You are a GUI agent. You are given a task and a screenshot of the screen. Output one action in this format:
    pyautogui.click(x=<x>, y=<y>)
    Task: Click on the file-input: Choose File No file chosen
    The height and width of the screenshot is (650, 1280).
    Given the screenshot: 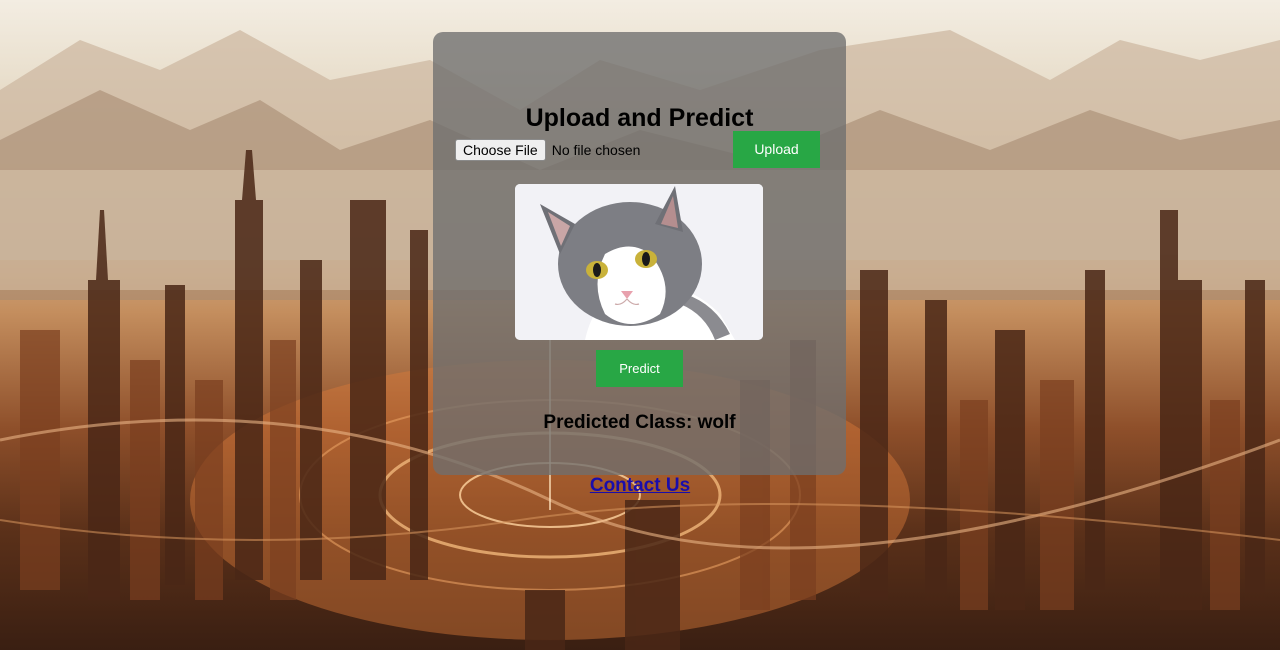 What is the action you would take?
    pyautogui.click(x=547, y=150)
    